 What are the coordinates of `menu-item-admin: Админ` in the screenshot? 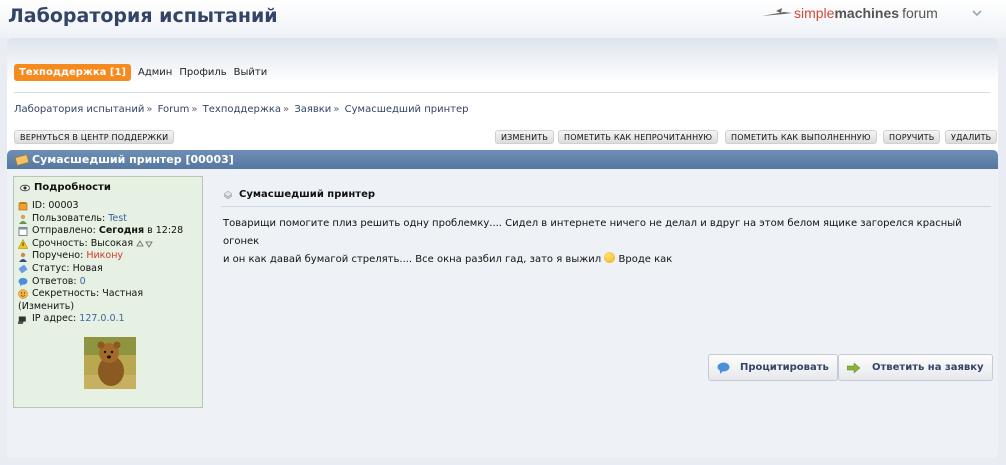 It's located at (155, 72).